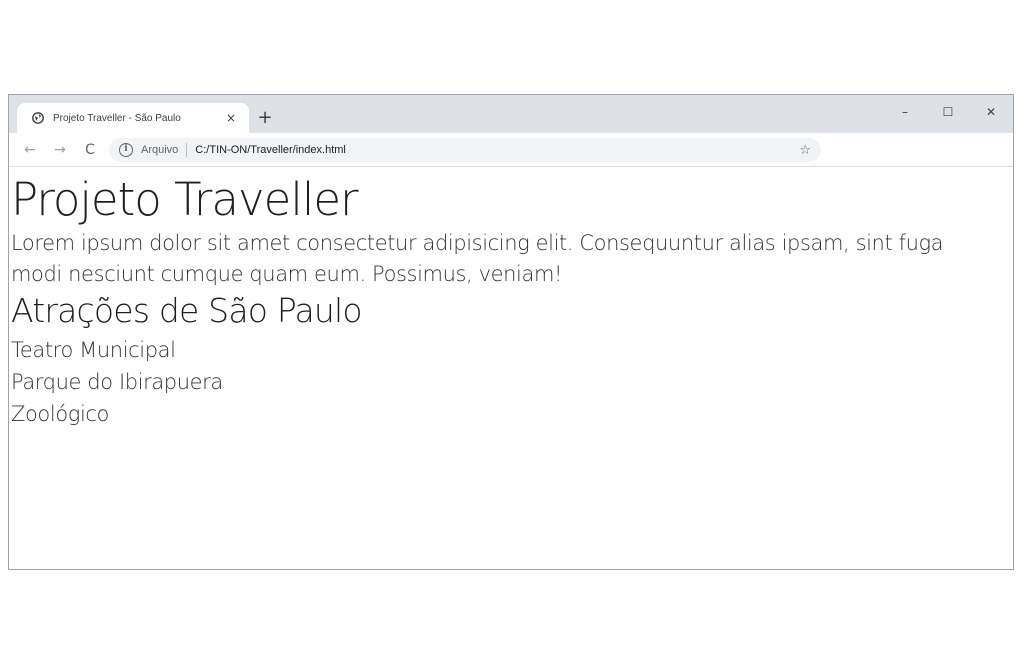  I want to click on list-item: Zoológico, so click(60, 414).